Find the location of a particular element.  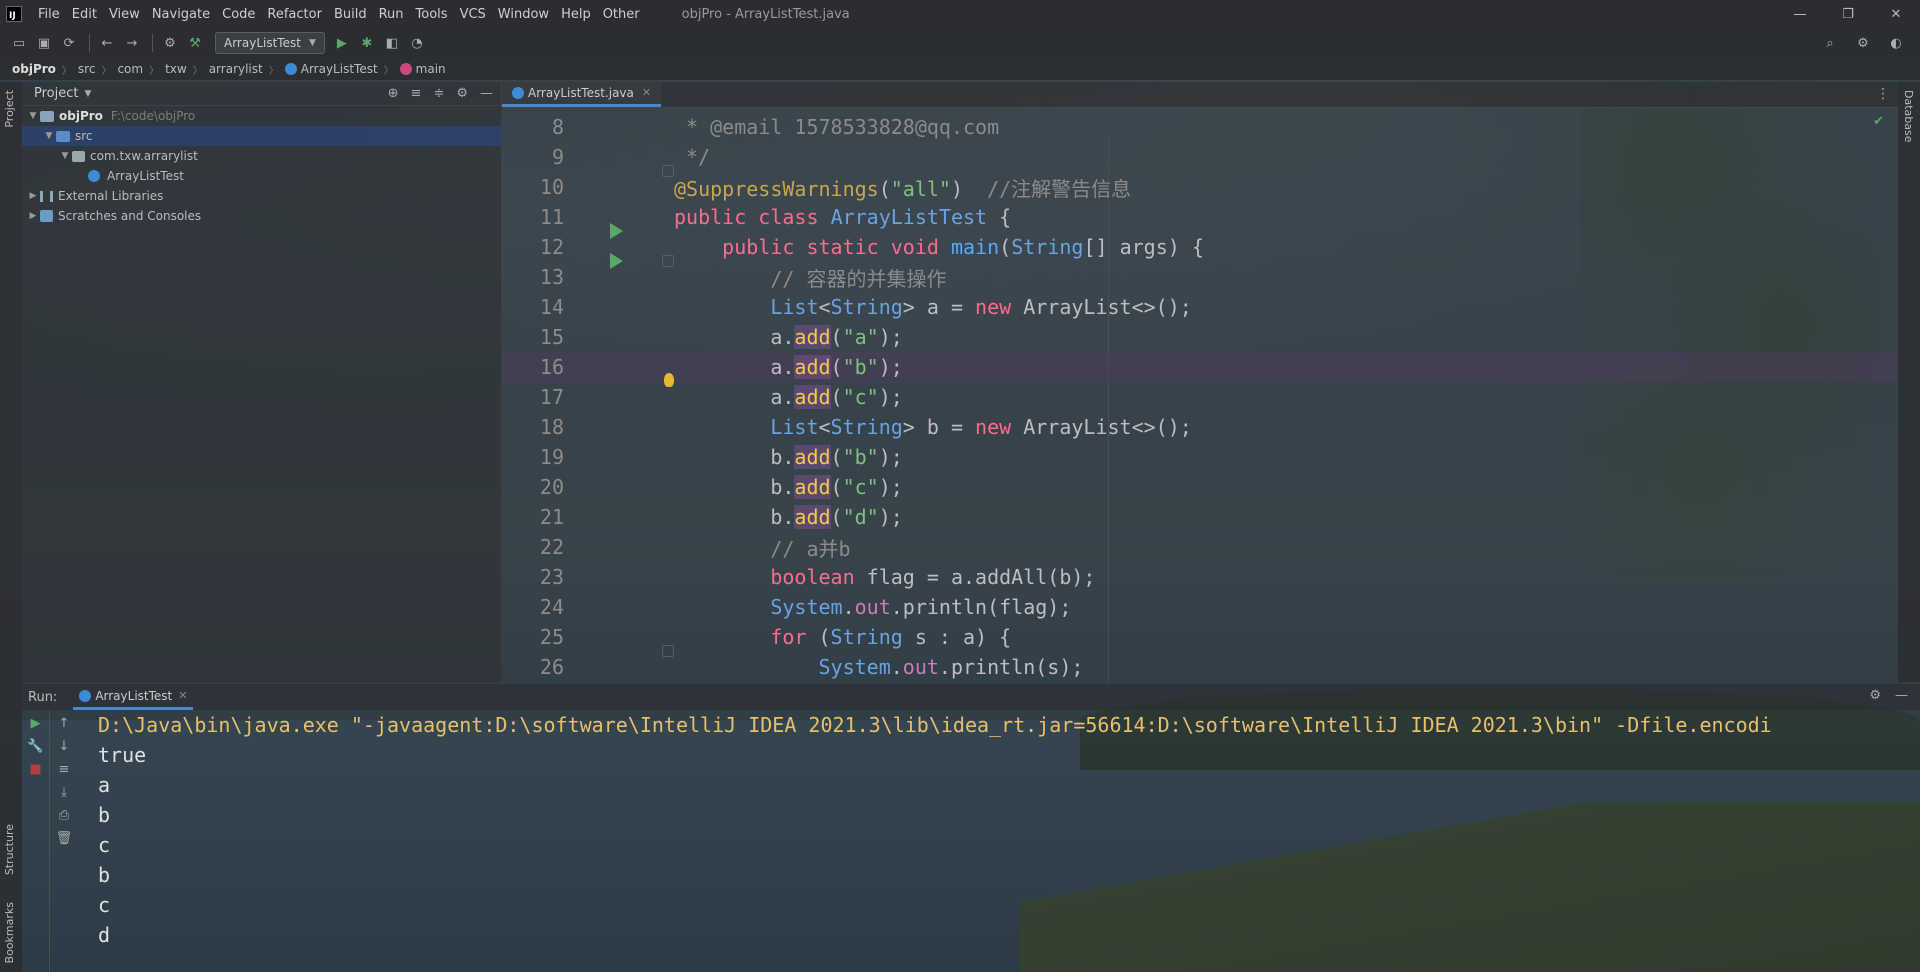

hammer-icon: ⚒ is located at coordinates (195, 43).